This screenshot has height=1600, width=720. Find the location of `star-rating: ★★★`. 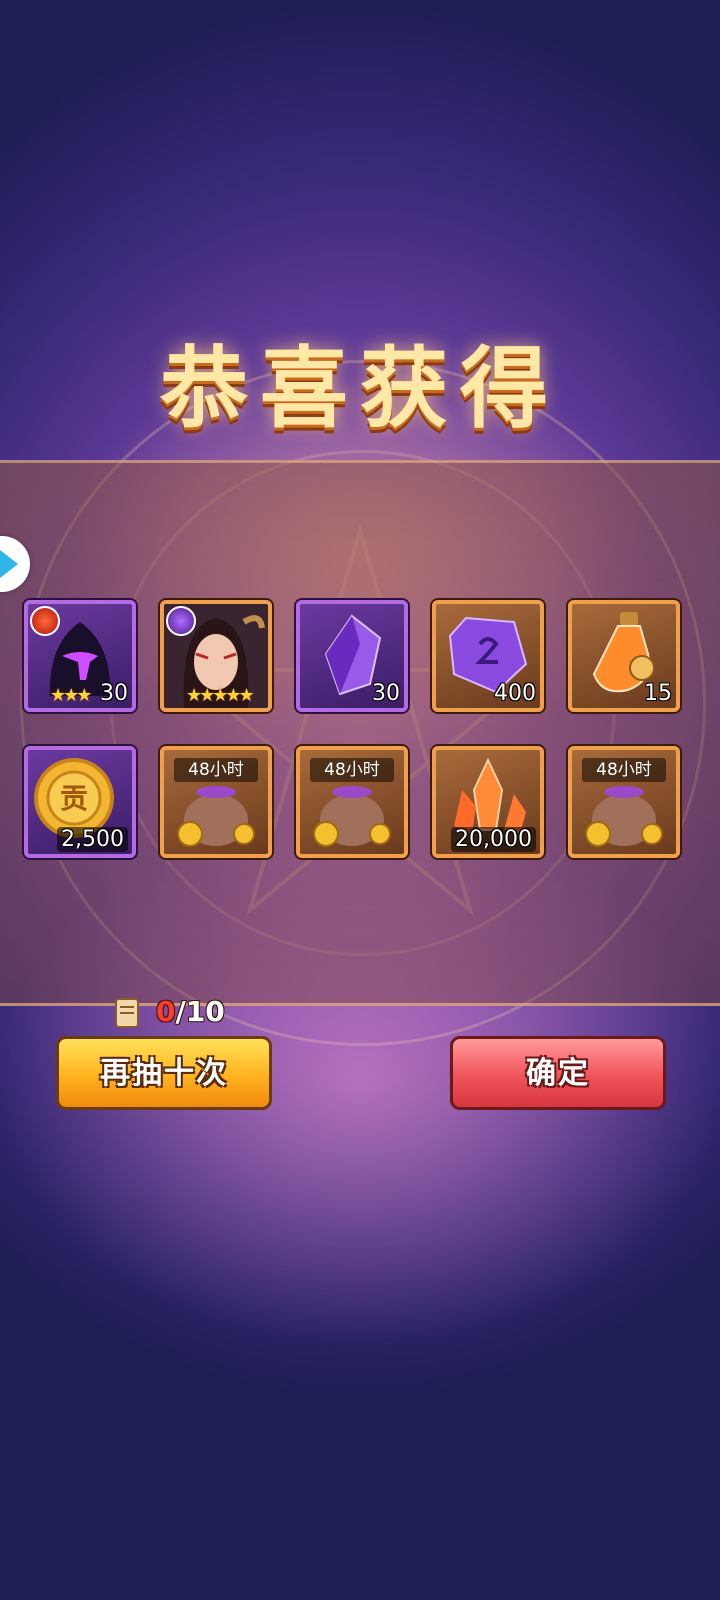

star-rating: ★★★ is located at coordinates (71, 695).